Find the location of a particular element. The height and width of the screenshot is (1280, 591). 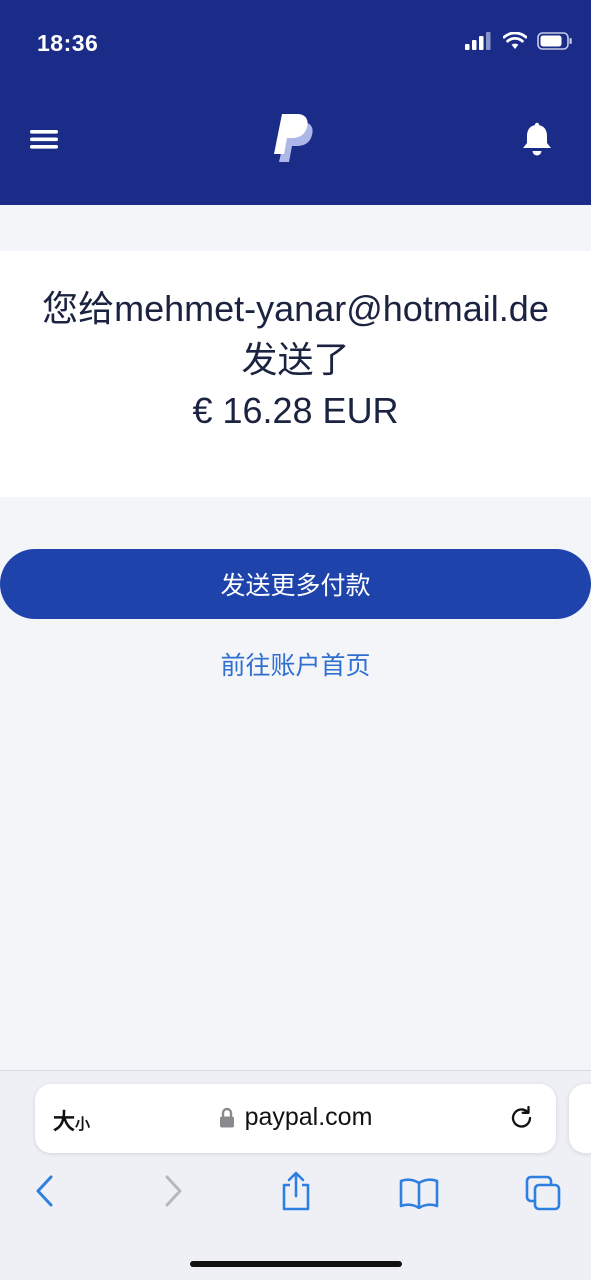

url-display: paypal.com is located at coordinates (295, 1117).